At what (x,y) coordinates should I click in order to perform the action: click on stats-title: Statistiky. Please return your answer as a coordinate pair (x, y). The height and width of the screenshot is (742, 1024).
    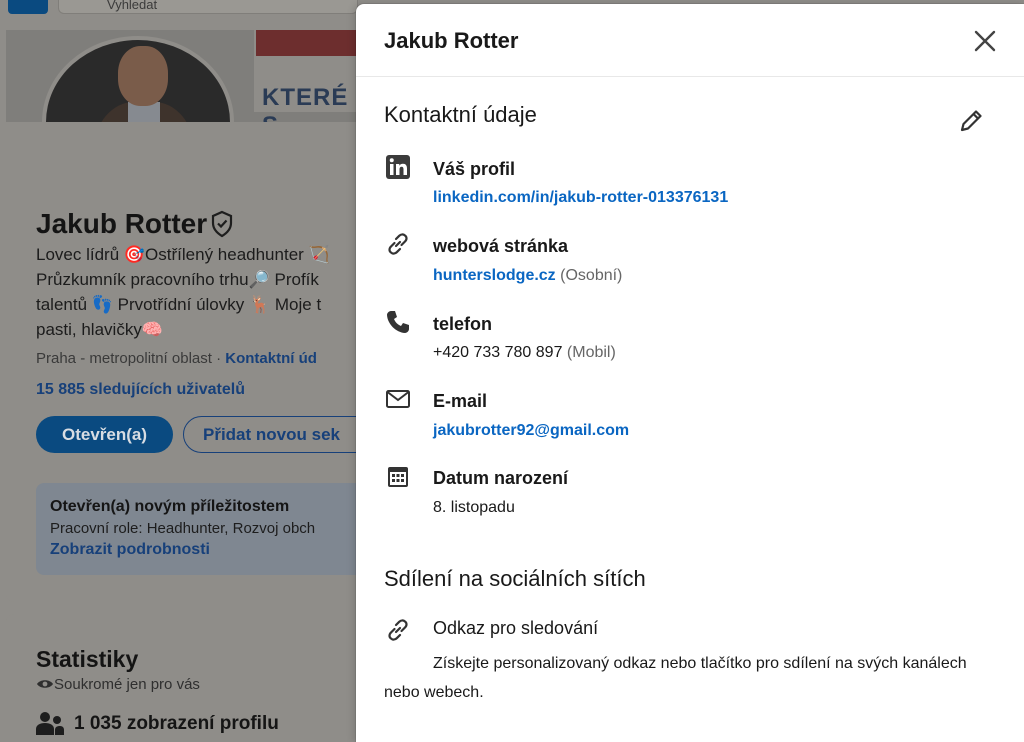
    Looking at the image, I should click on (87, 659).